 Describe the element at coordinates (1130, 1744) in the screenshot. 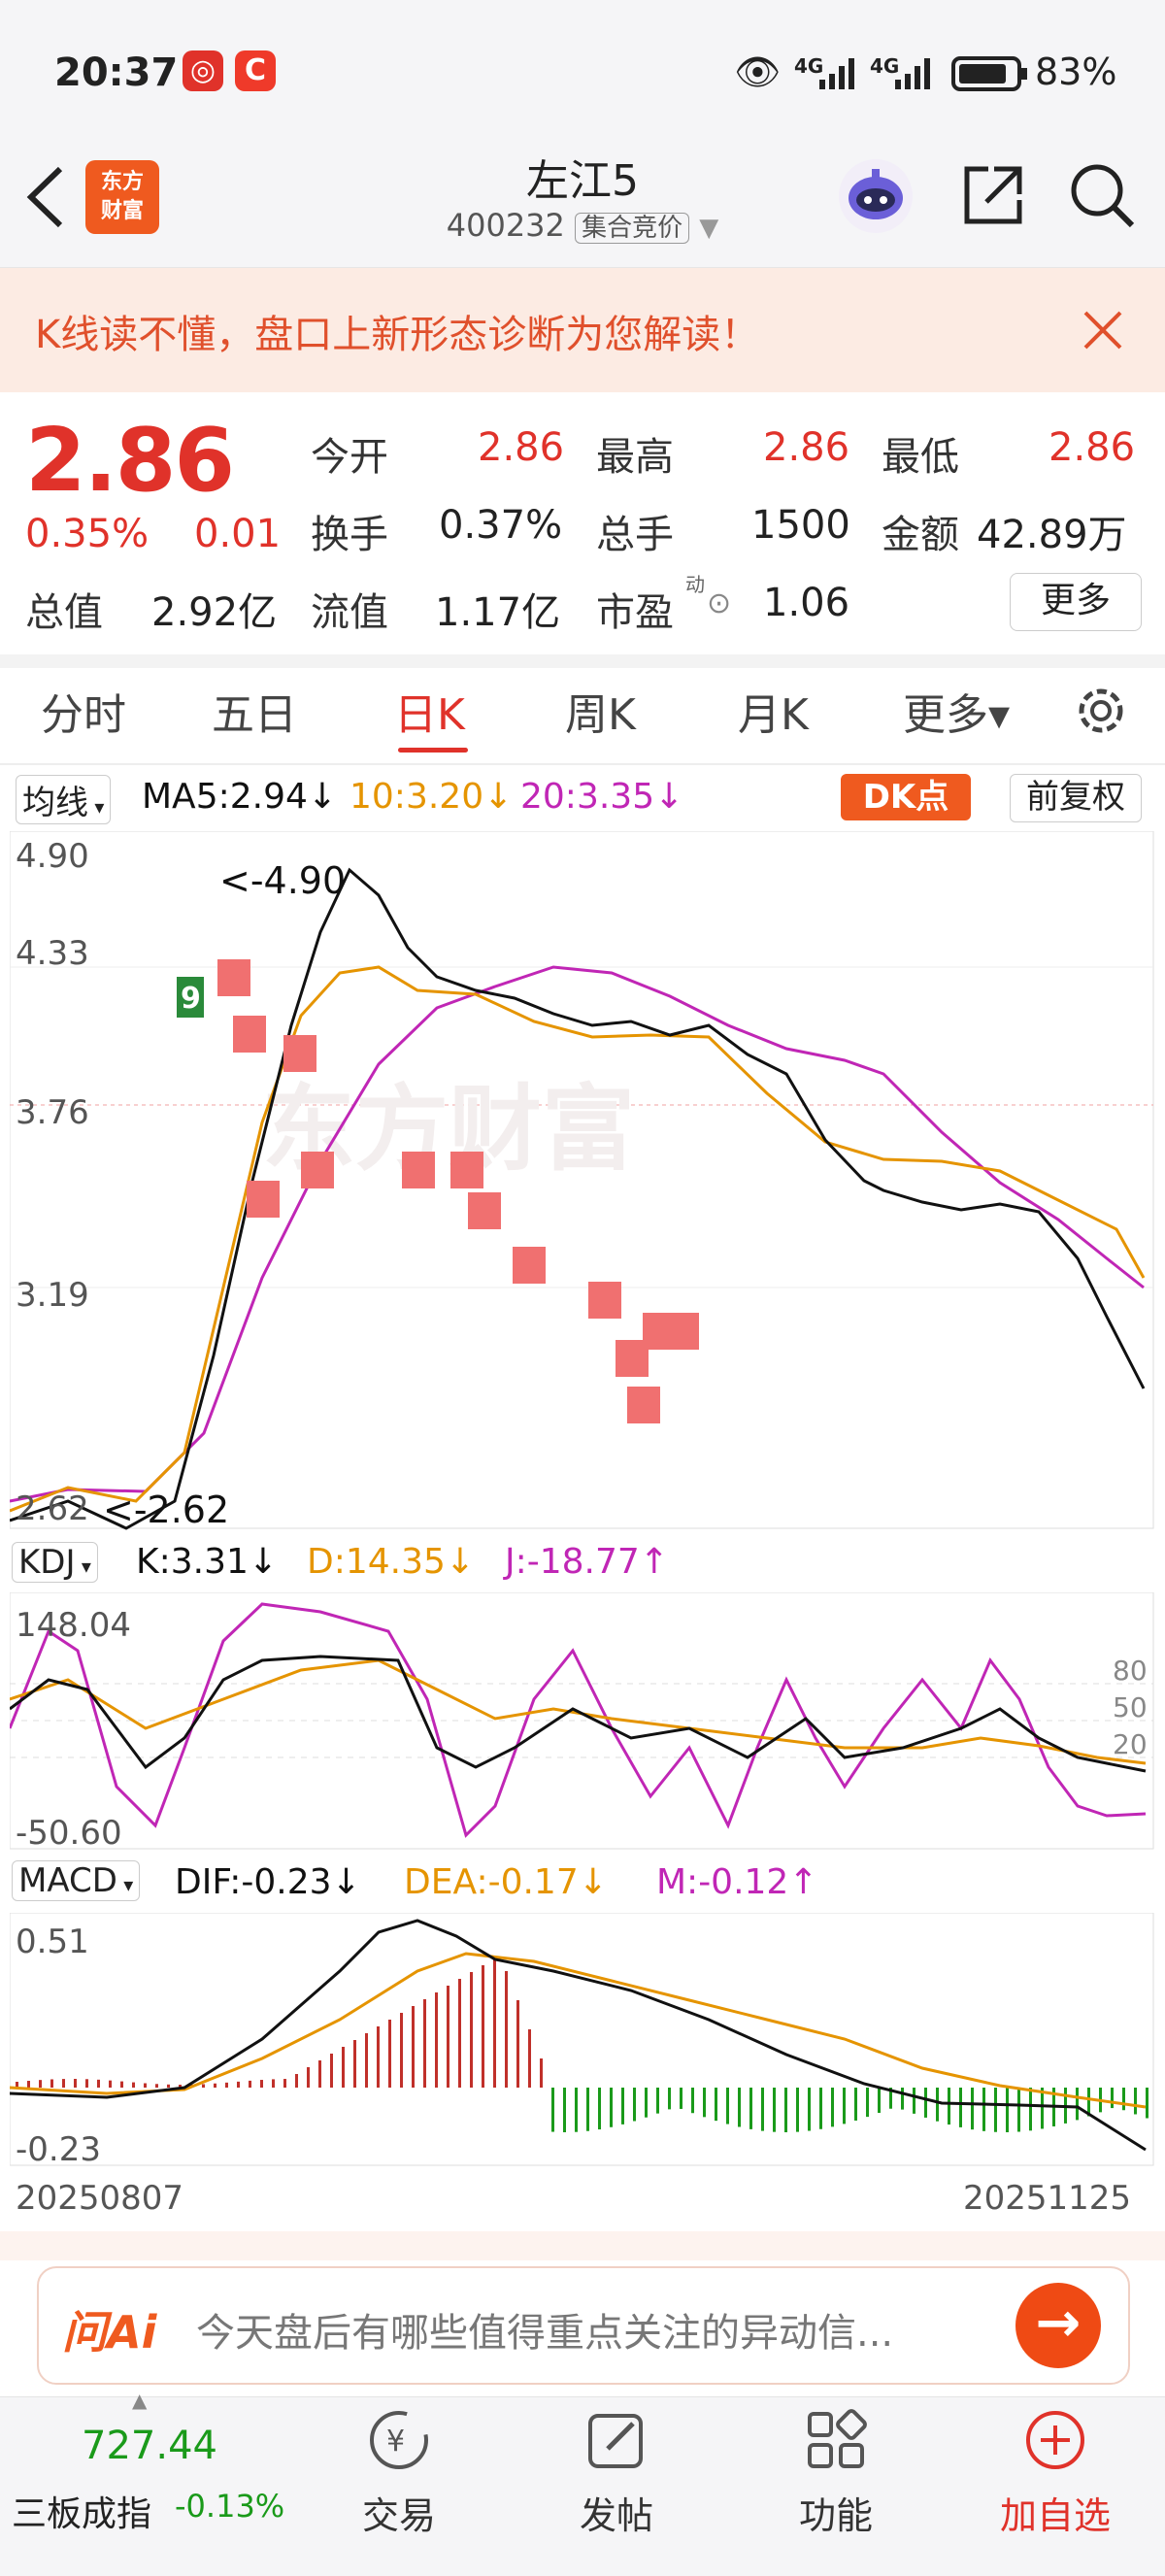

I see `kdj-level-20: 20` at that location.